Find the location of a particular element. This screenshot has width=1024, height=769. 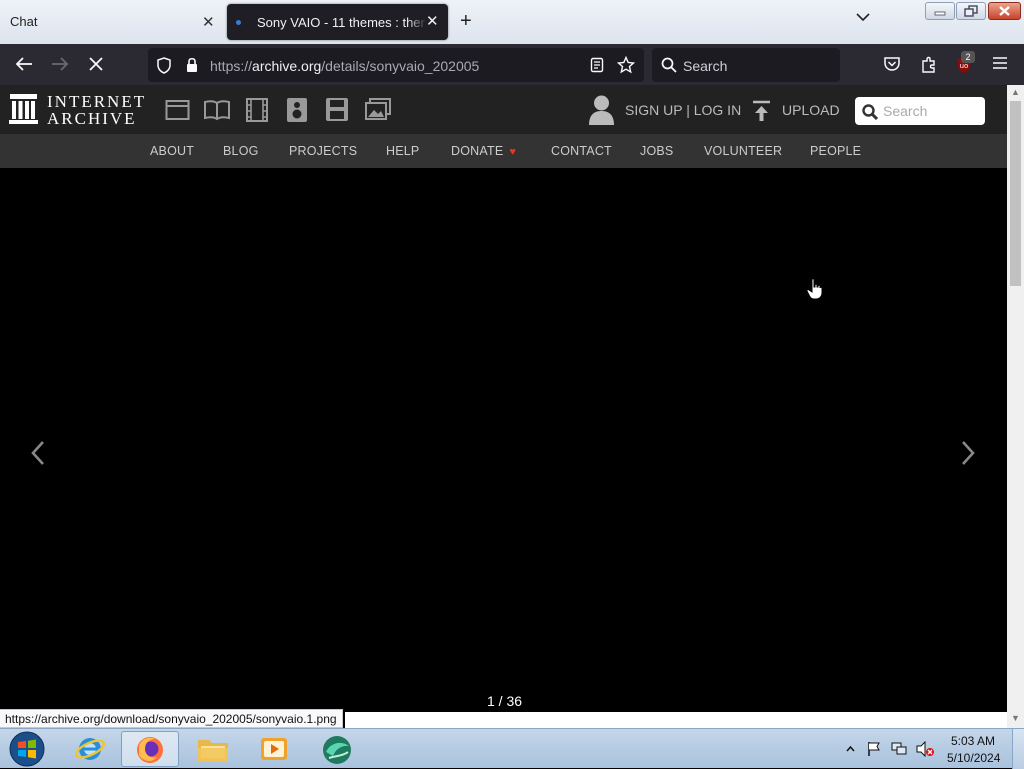

video-film-icon is located at coordinates (257, 110).